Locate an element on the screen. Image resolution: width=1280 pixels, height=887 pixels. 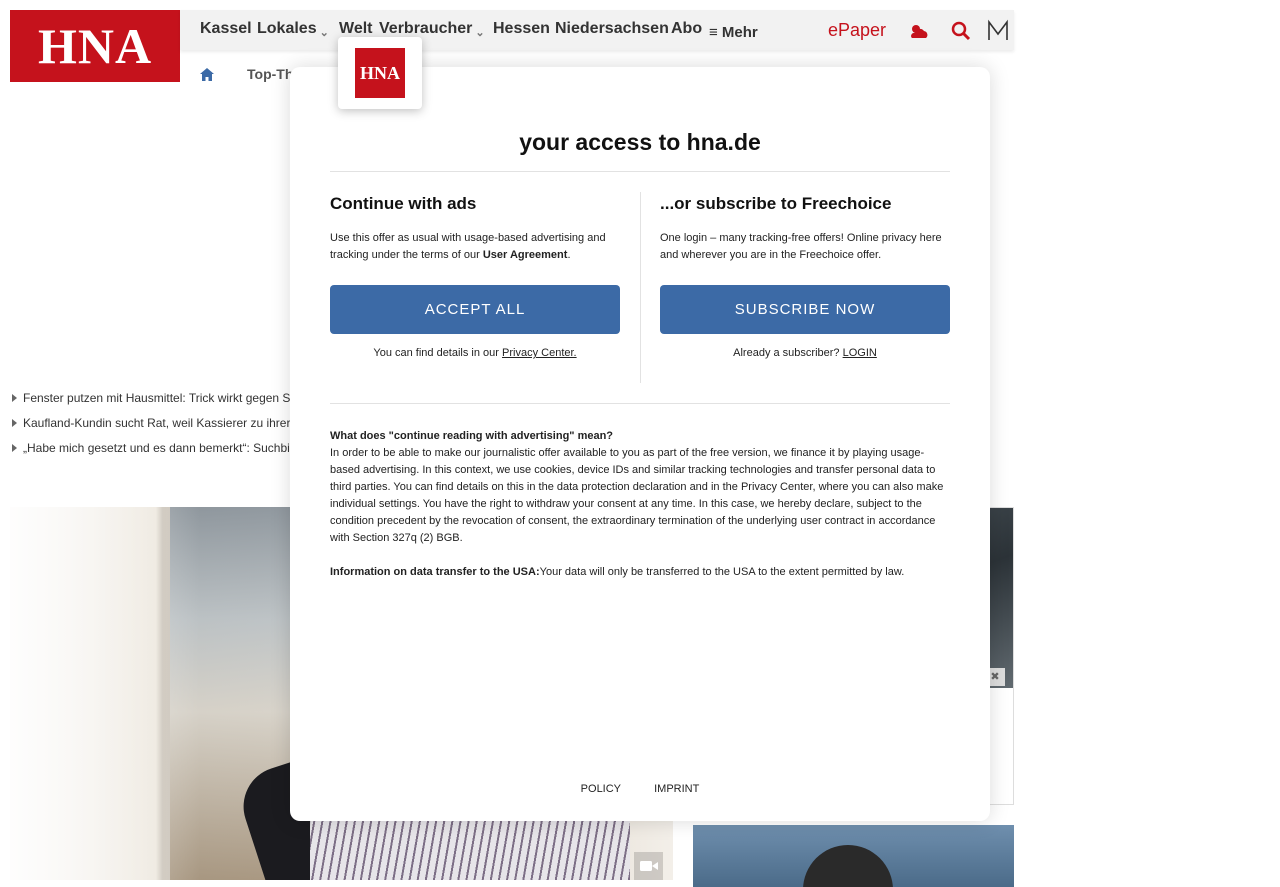
home-icon is located at coordinates (207, 74).